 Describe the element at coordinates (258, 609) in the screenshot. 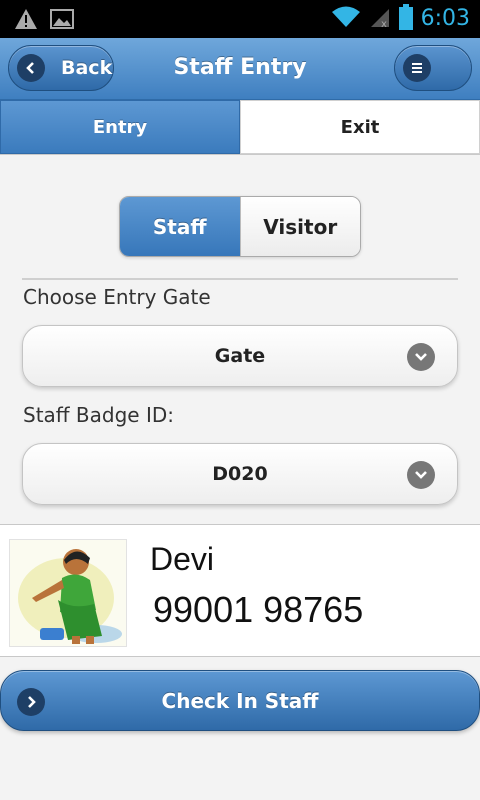

I see `staff-phone: 99001 98765` at that location.